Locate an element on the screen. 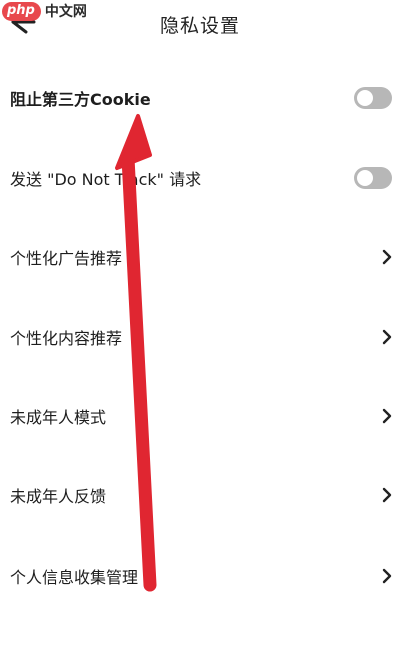  setting-row-personalized-content: 个性化内容推荐 is located at coordinates (200, 337).